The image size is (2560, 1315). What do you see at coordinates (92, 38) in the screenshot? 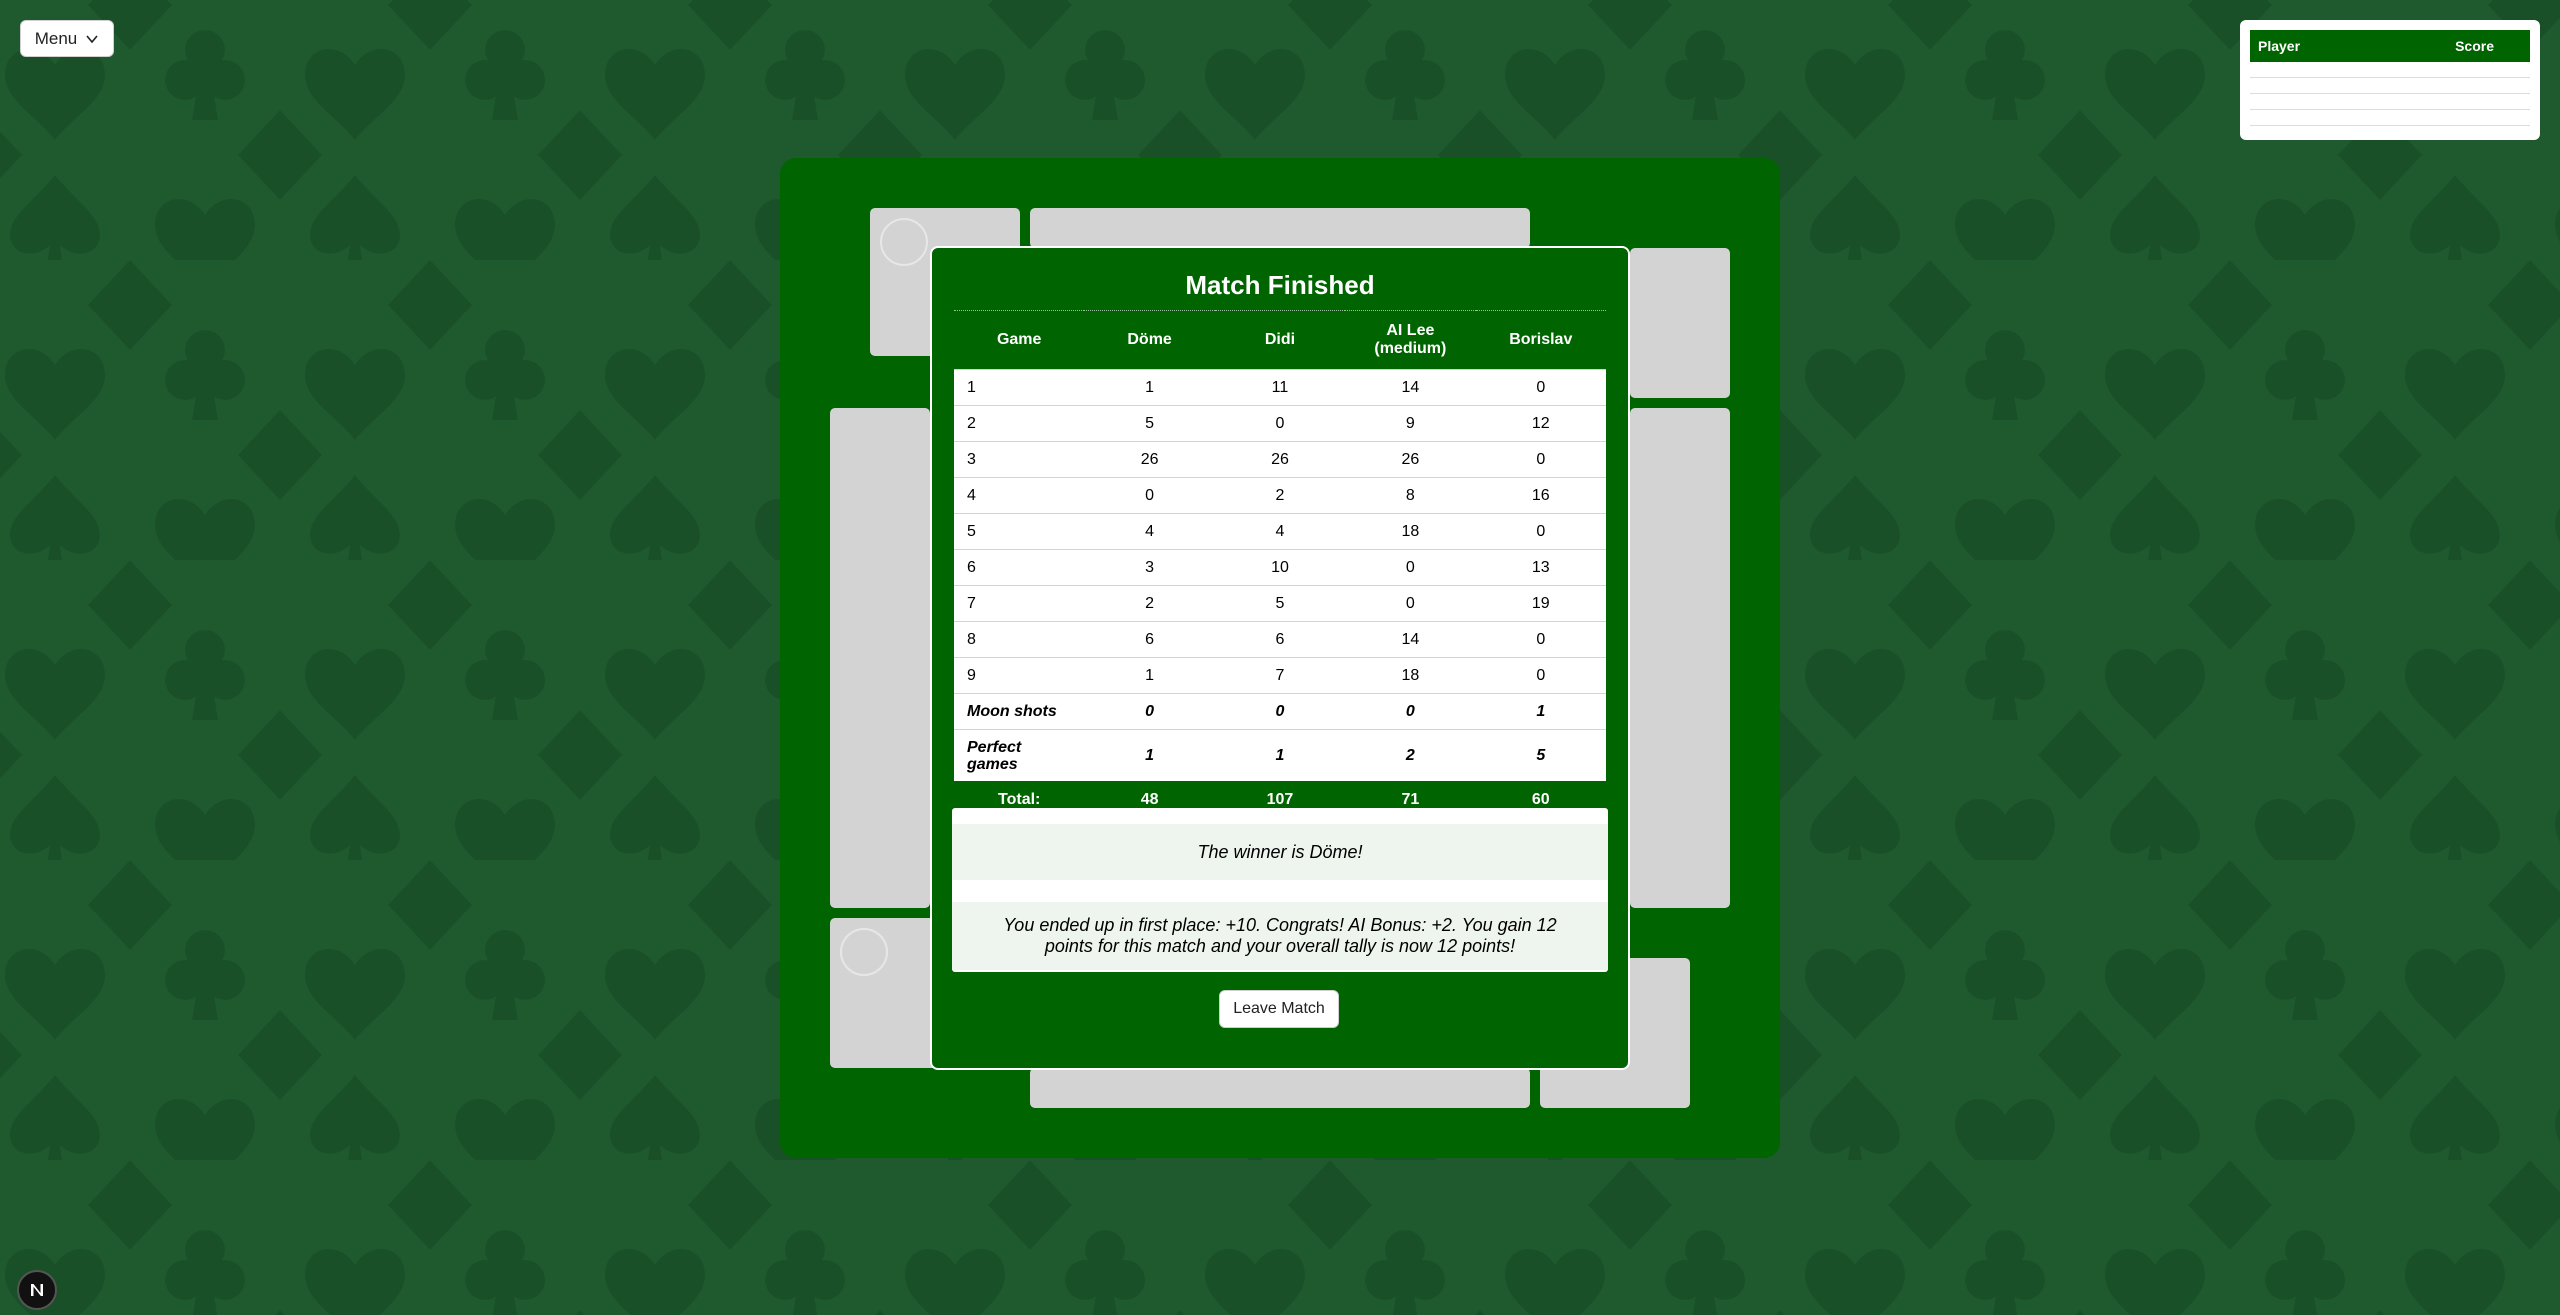
I see `chevron-down-icon` at bounding box center [92, 38].